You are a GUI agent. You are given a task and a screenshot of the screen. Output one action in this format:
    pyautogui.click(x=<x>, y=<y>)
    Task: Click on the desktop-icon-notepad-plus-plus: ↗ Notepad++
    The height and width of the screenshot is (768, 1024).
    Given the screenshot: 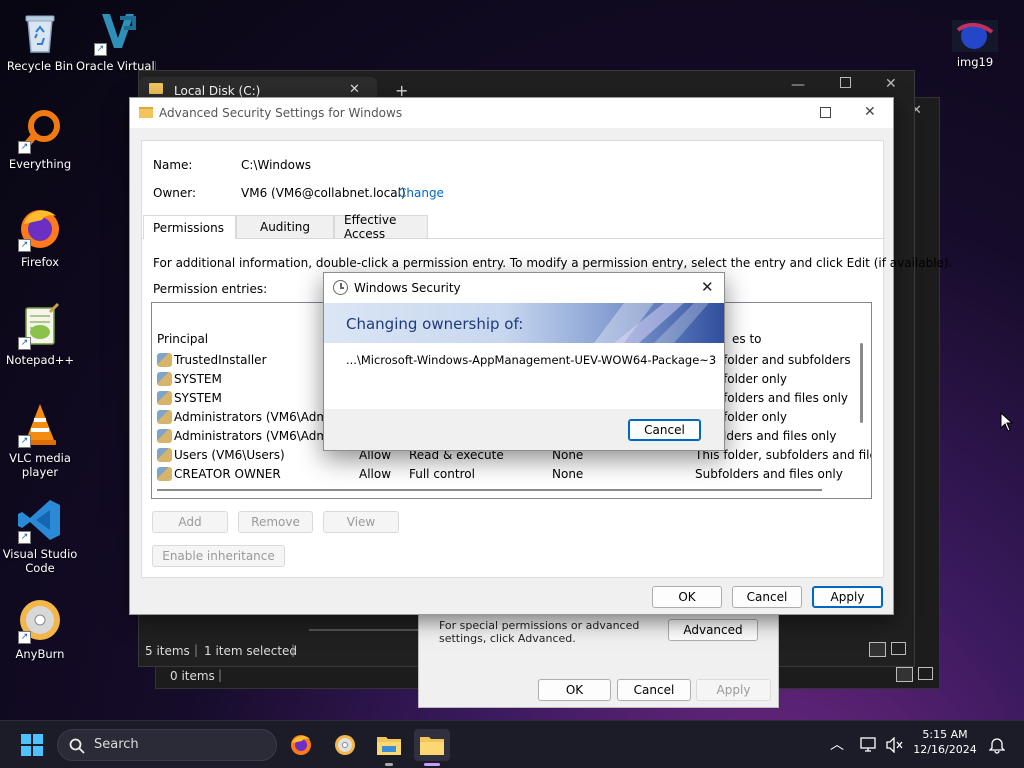 What is the action you would take?
    pyautogui.click(x=40, y=334)
    